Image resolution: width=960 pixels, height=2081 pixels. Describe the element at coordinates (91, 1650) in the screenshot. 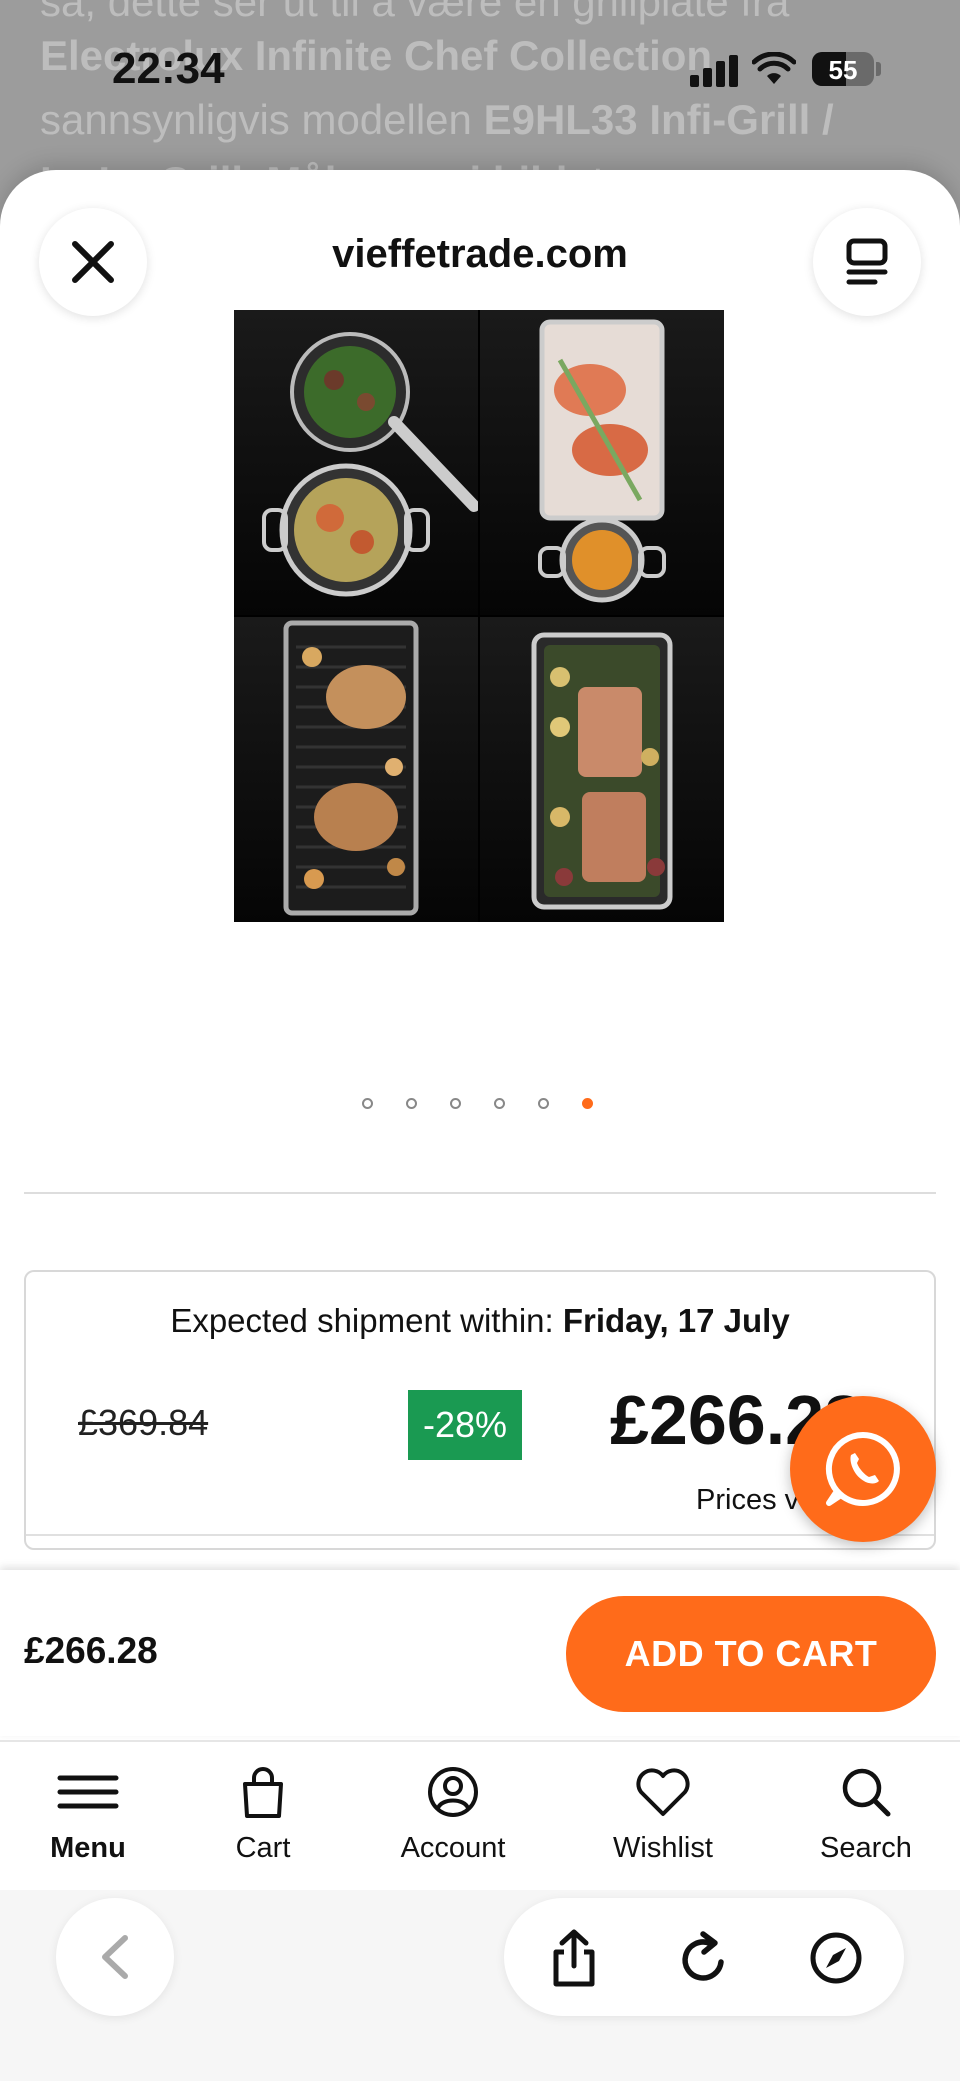

I see `cart-bar-price: £266.28` at that location.